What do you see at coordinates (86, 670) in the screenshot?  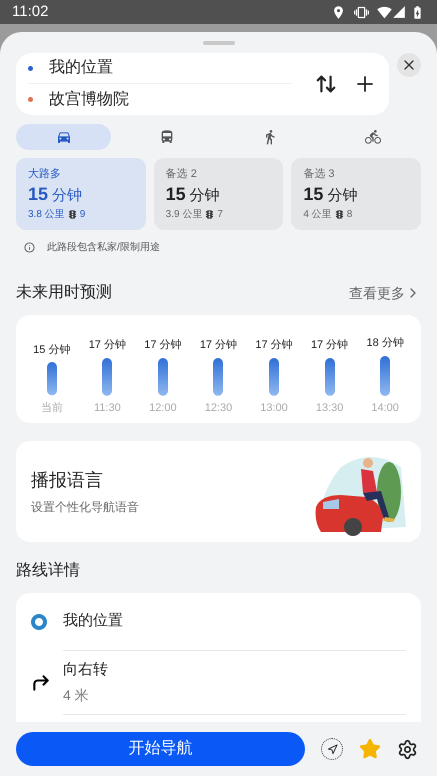 I see `step-text: 向右转` at bounding box center [86, 670].